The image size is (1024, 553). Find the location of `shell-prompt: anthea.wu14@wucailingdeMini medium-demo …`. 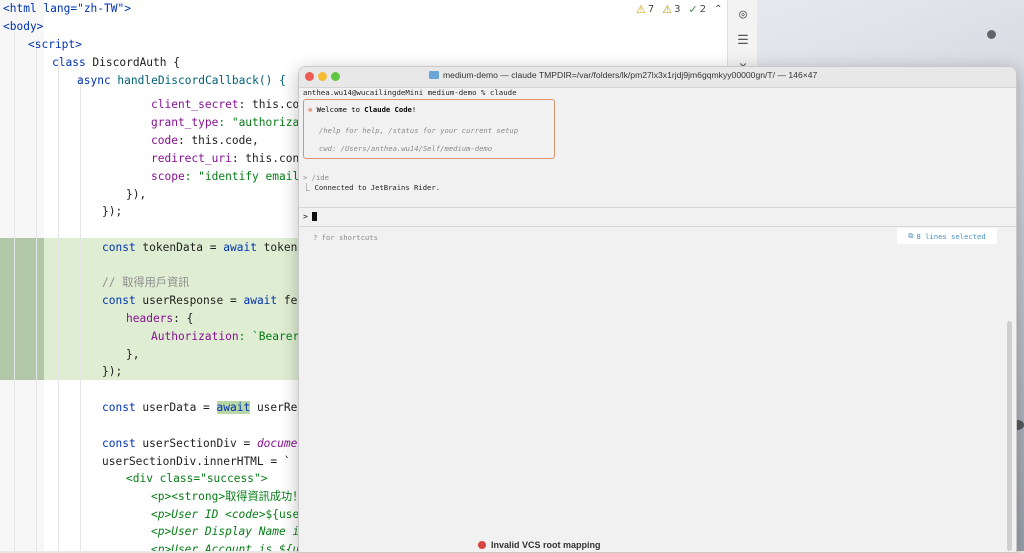

shell-prompt: anthea.wu14@wucailingdeMini medium-demo … is located at coordinates (410, 92).